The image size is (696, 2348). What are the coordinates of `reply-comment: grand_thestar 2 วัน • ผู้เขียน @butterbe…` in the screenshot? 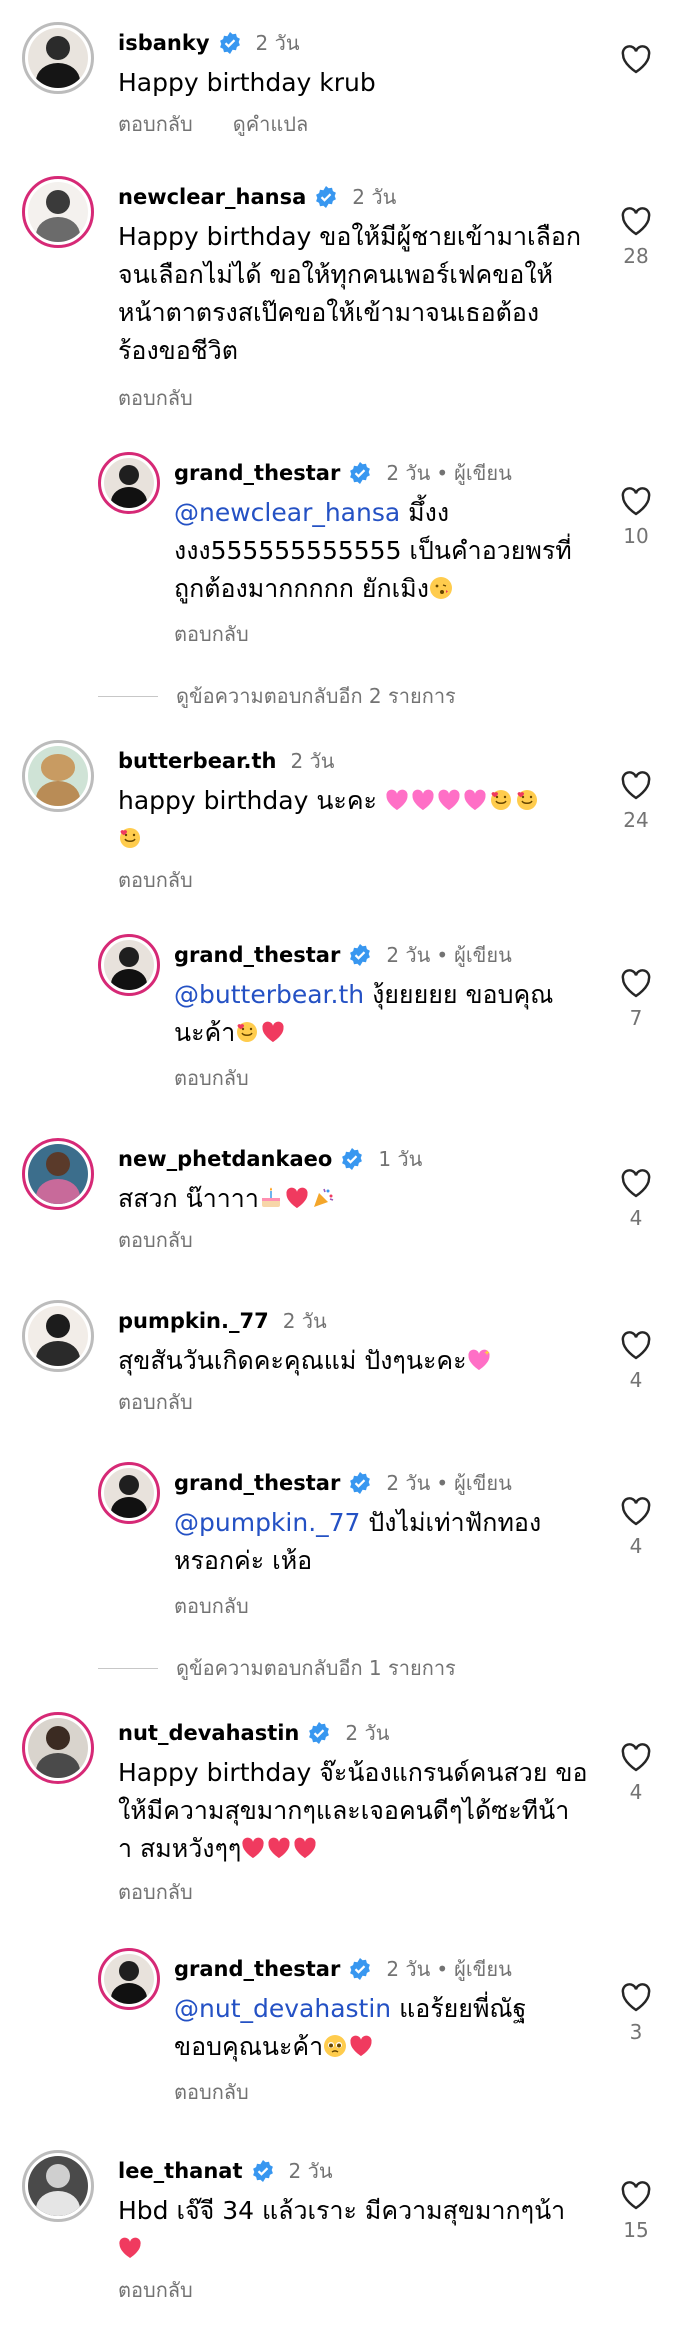 It's located at (348, 1014).